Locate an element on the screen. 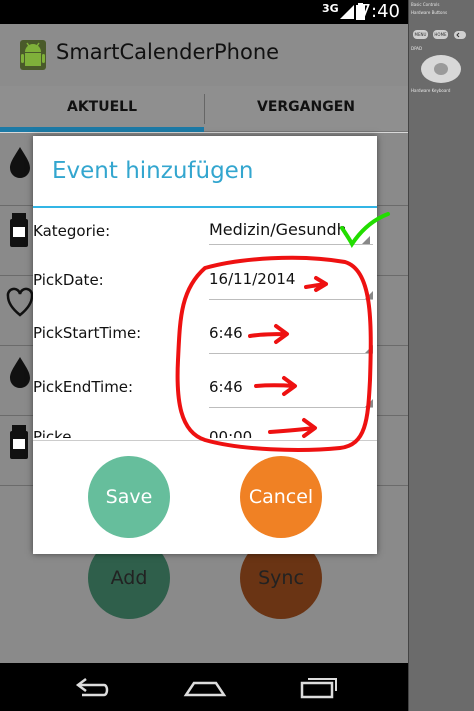 This screenshot has height=711, width=474. heart-icon is located at coordinates (20, 302).